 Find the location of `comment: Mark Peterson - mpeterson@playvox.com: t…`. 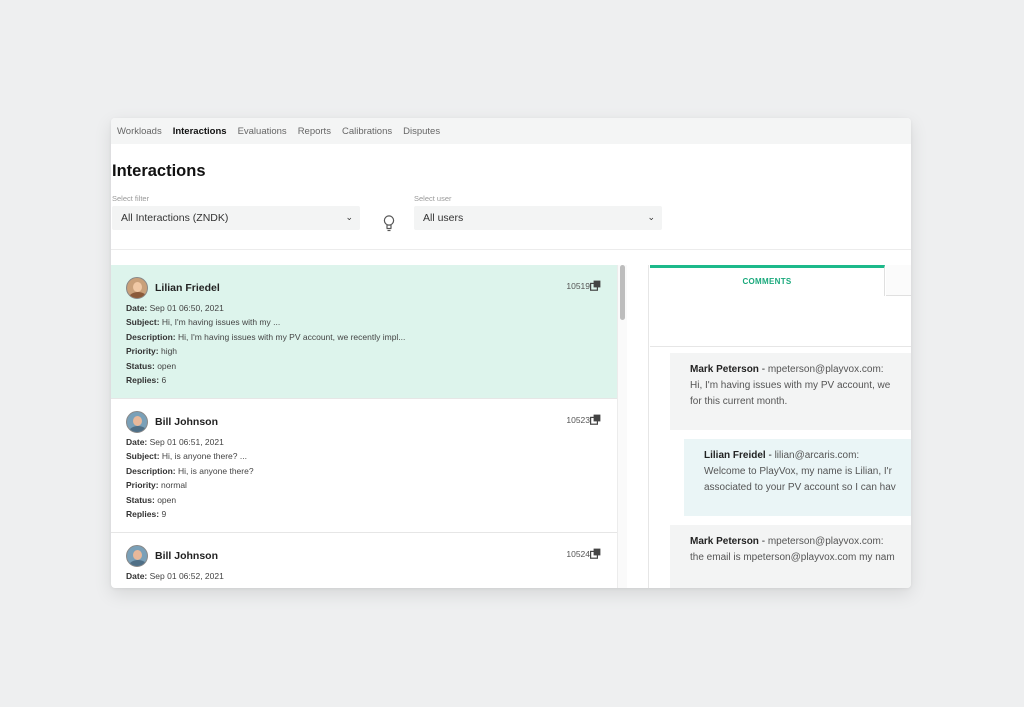

comment: Mark Peterson - mpeterson@playvox.com: t… is located at coordinates (790, 556).